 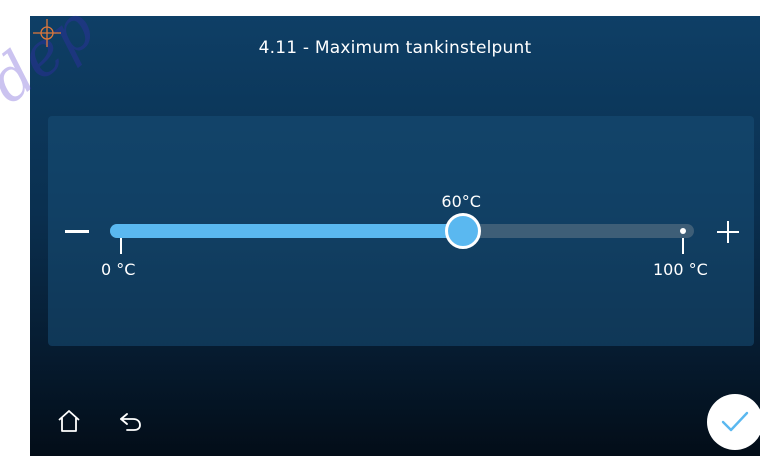 I want to click on confirm-button, so click(x=733, y=422).